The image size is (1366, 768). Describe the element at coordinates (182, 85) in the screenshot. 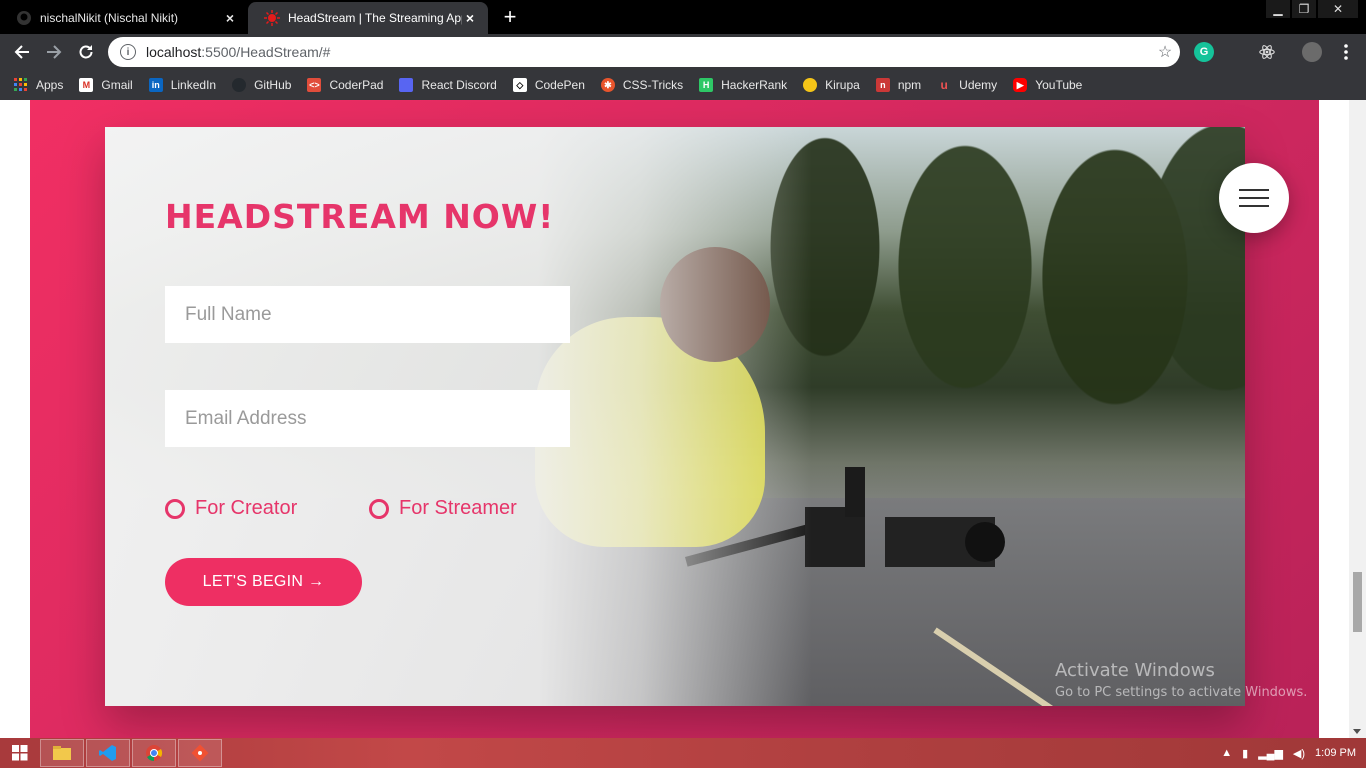

I see `bookmark-linkedin: in LinkedIn` at that location.